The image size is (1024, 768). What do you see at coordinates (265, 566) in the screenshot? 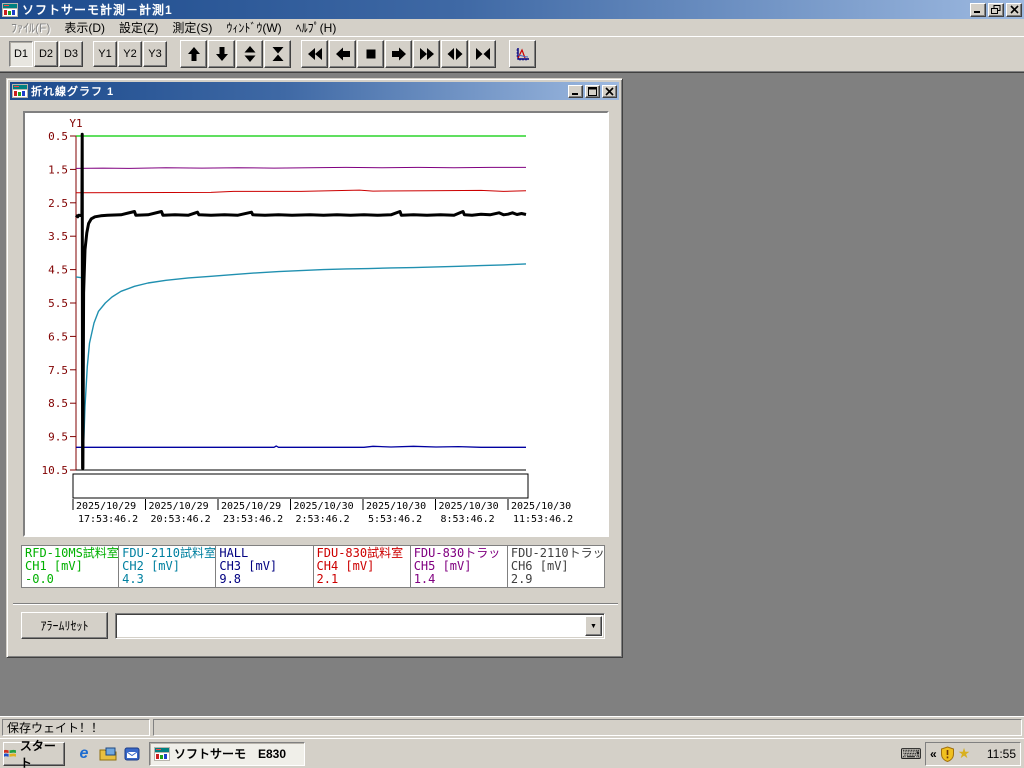
I see `legend-cell-ch3: HALL CH3 [mV] 9.8` at bounding box center [265, 566].